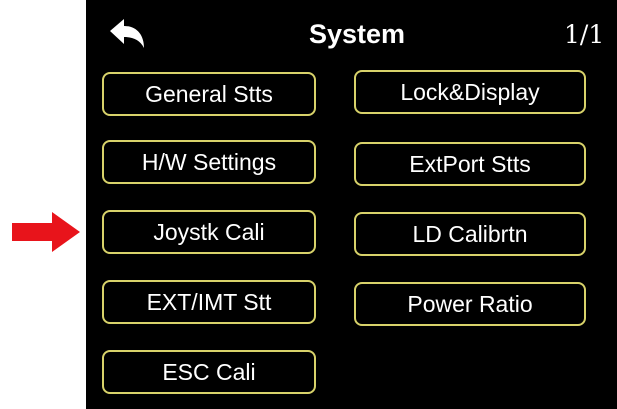 The image size is (617, 409). What do you see at coordinates (470, 92) in the screenshot?
I see `lock-display-button: Lock&Display` at bounding box center [470, 92].